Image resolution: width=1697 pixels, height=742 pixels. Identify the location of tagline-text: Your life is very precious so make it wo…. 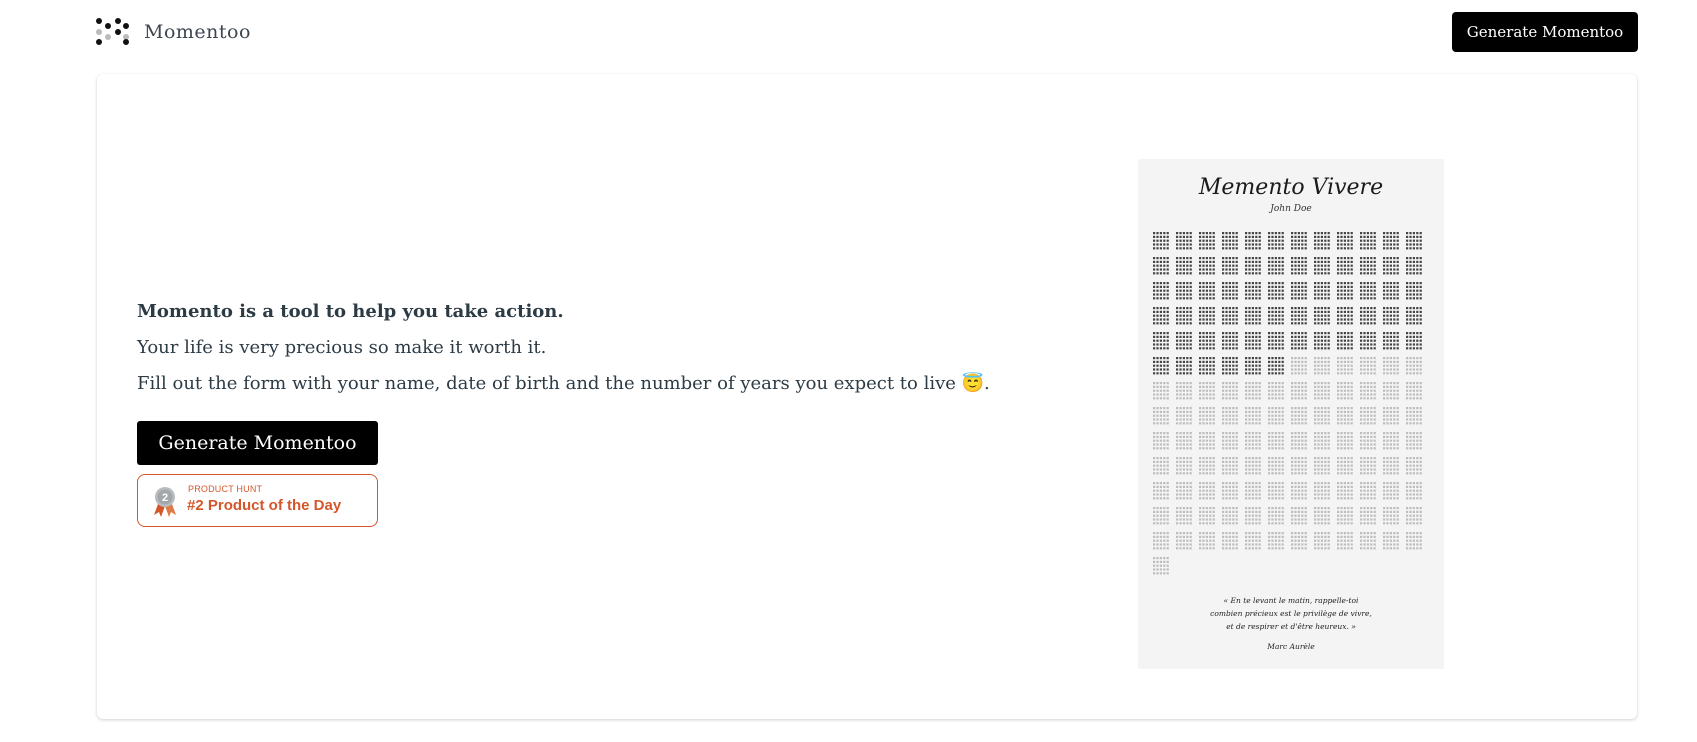
(342, 347).